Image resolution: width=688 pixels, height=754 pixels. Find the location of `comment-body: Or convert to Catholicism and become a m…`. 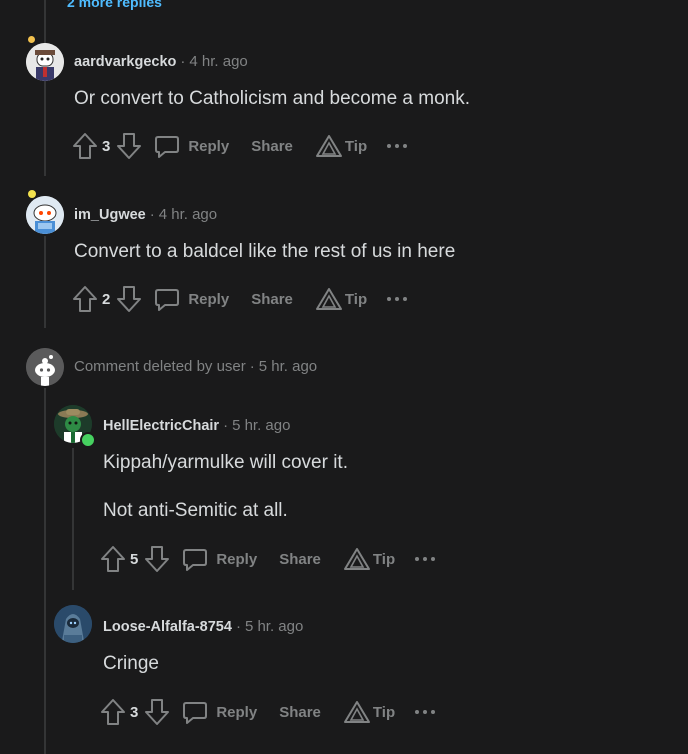

comment-body: Or convert to Catholicism and become a m… is located at coordinates (272, 98).